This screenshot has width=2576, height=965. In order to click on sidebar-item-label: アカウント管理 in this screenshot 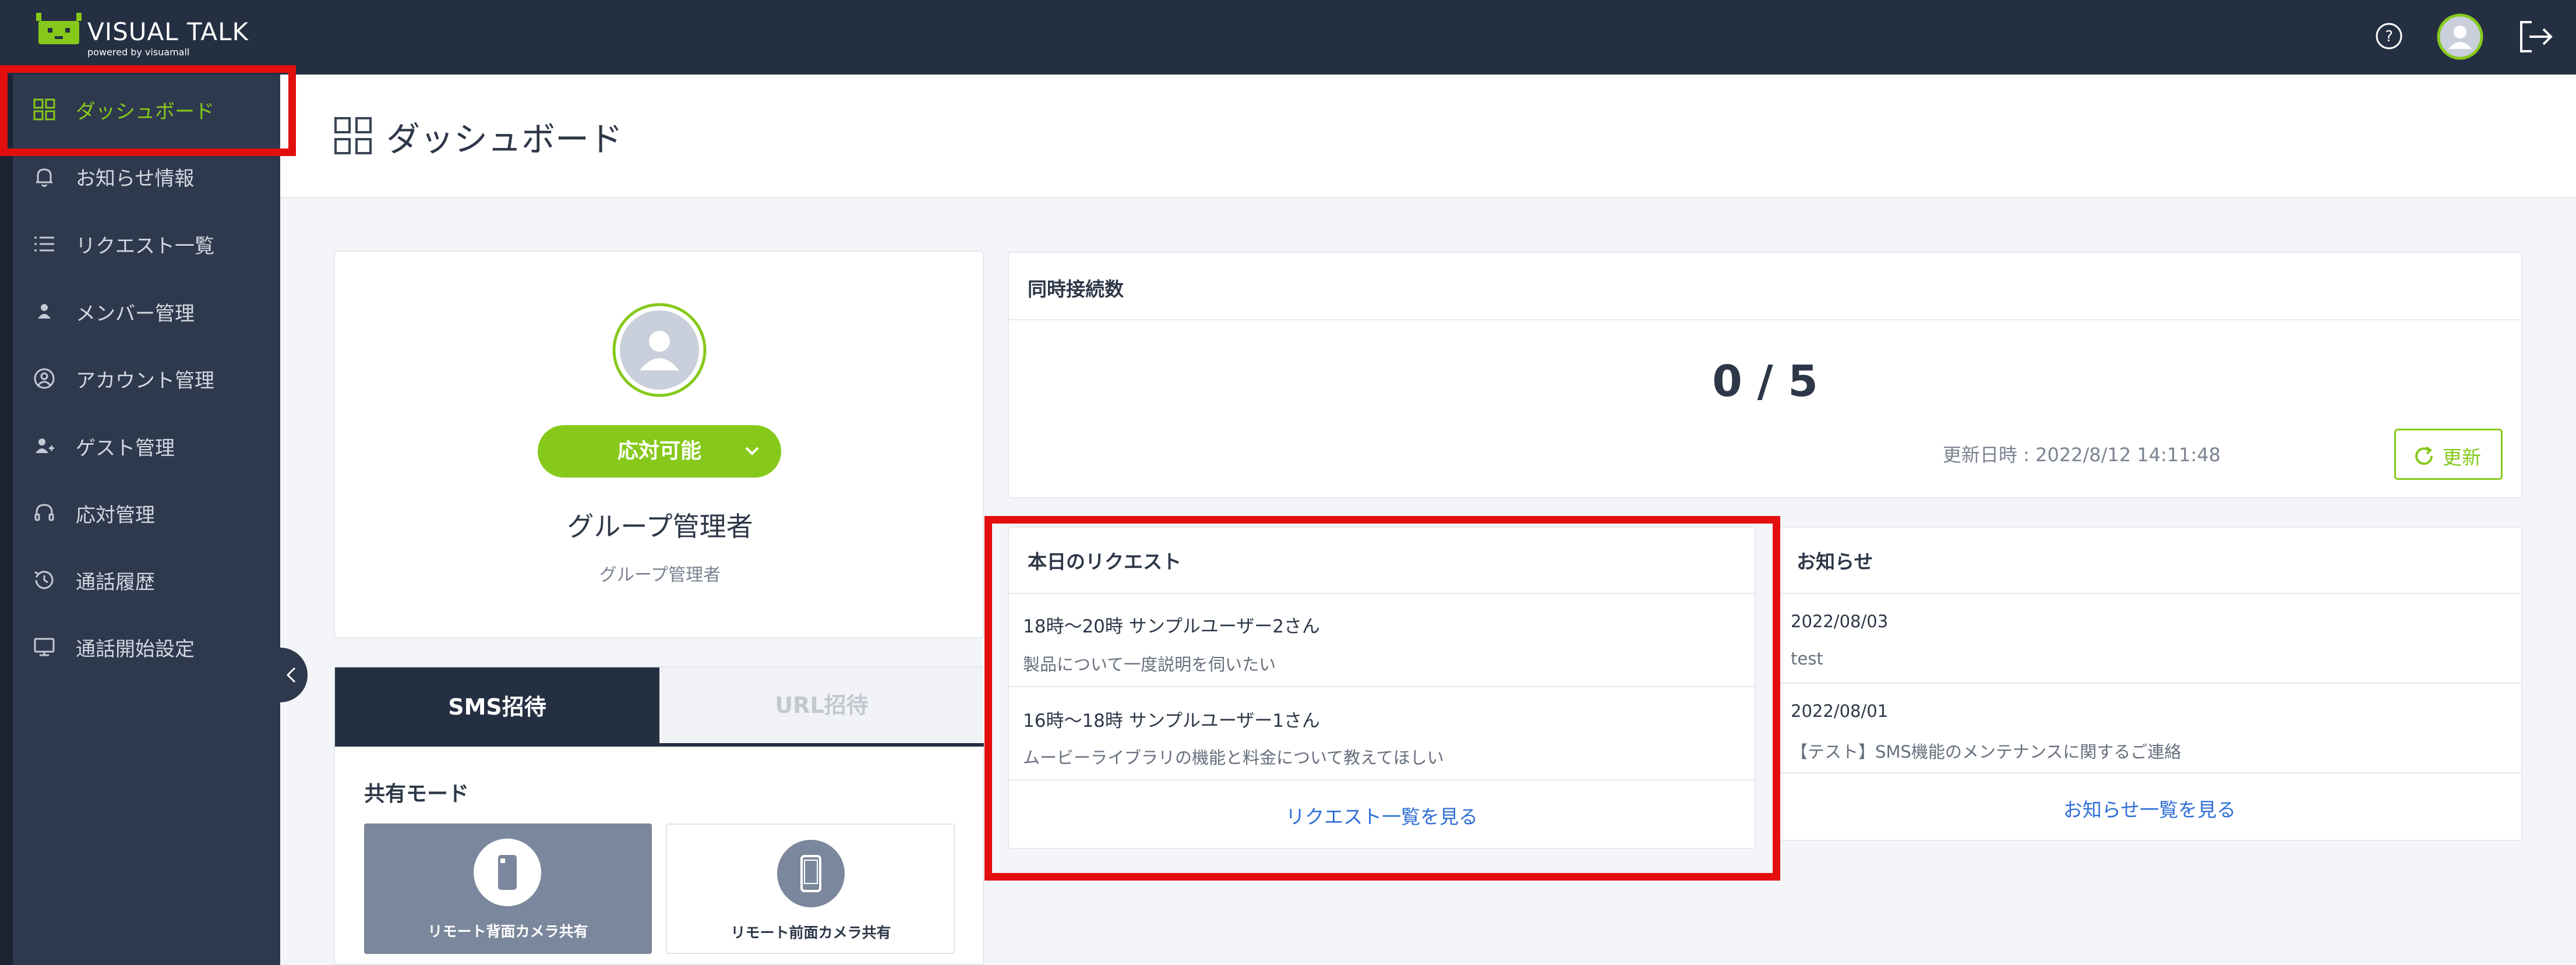, I will do `click(145, 381)`.